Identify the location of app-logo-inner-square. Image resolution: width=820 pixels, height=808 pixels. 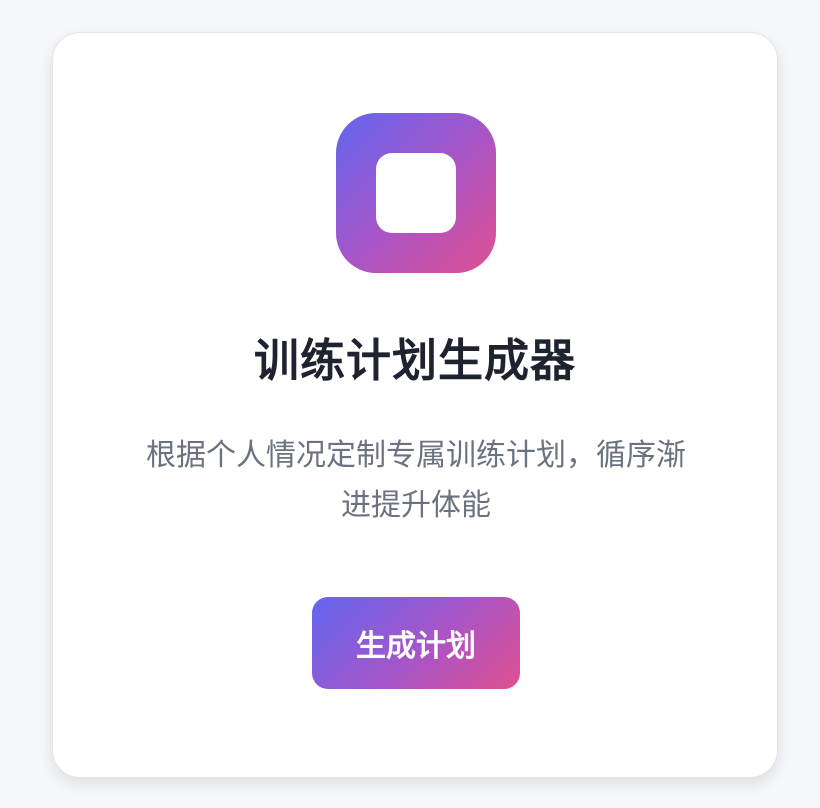
(416, 193).